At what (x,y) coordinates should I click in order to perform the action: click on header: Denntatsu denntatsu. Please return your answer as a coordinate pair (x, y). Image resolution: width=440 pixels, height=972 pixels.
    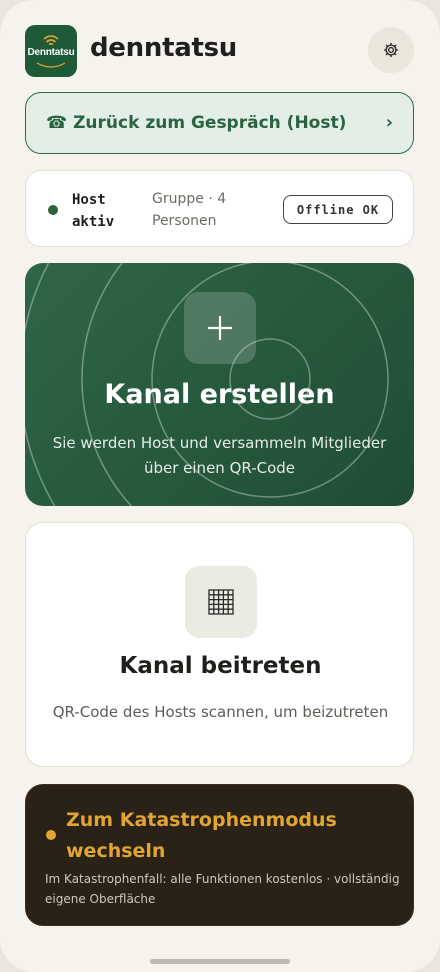
    Looking at the image, I should click on (219, 51).